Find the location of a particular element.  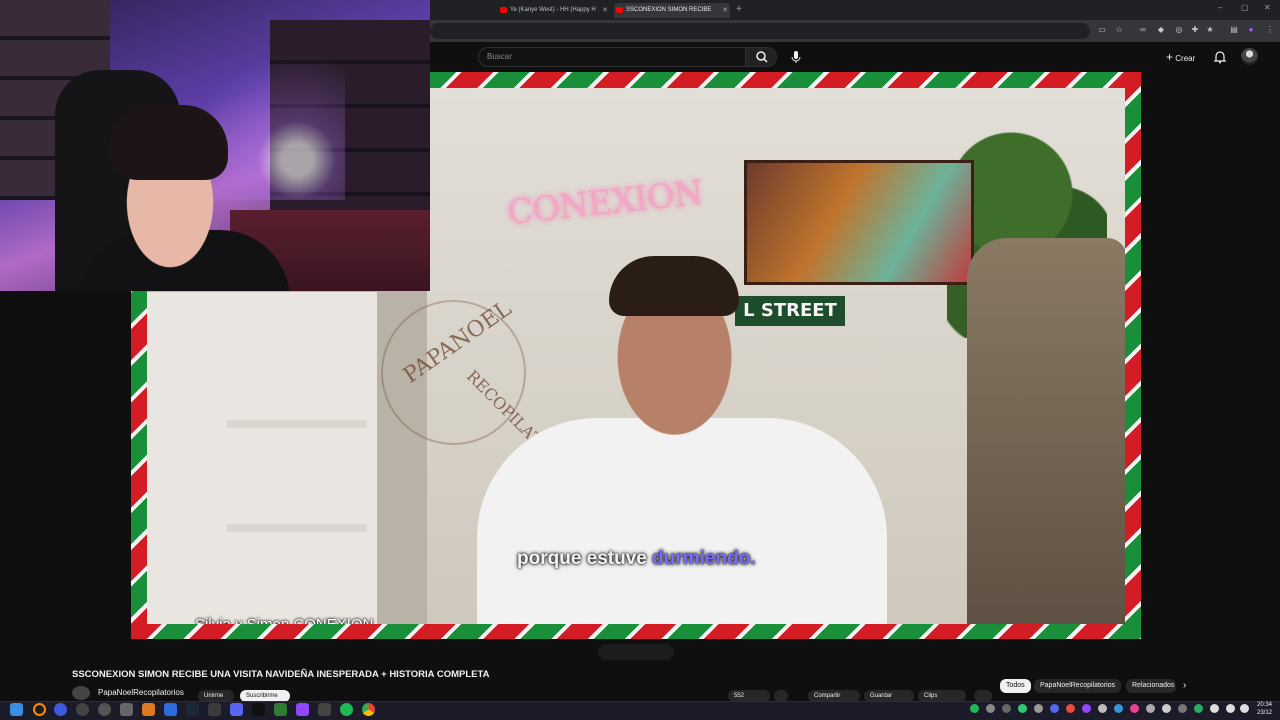

webcam-overlay is located at coordinates (215, 145).